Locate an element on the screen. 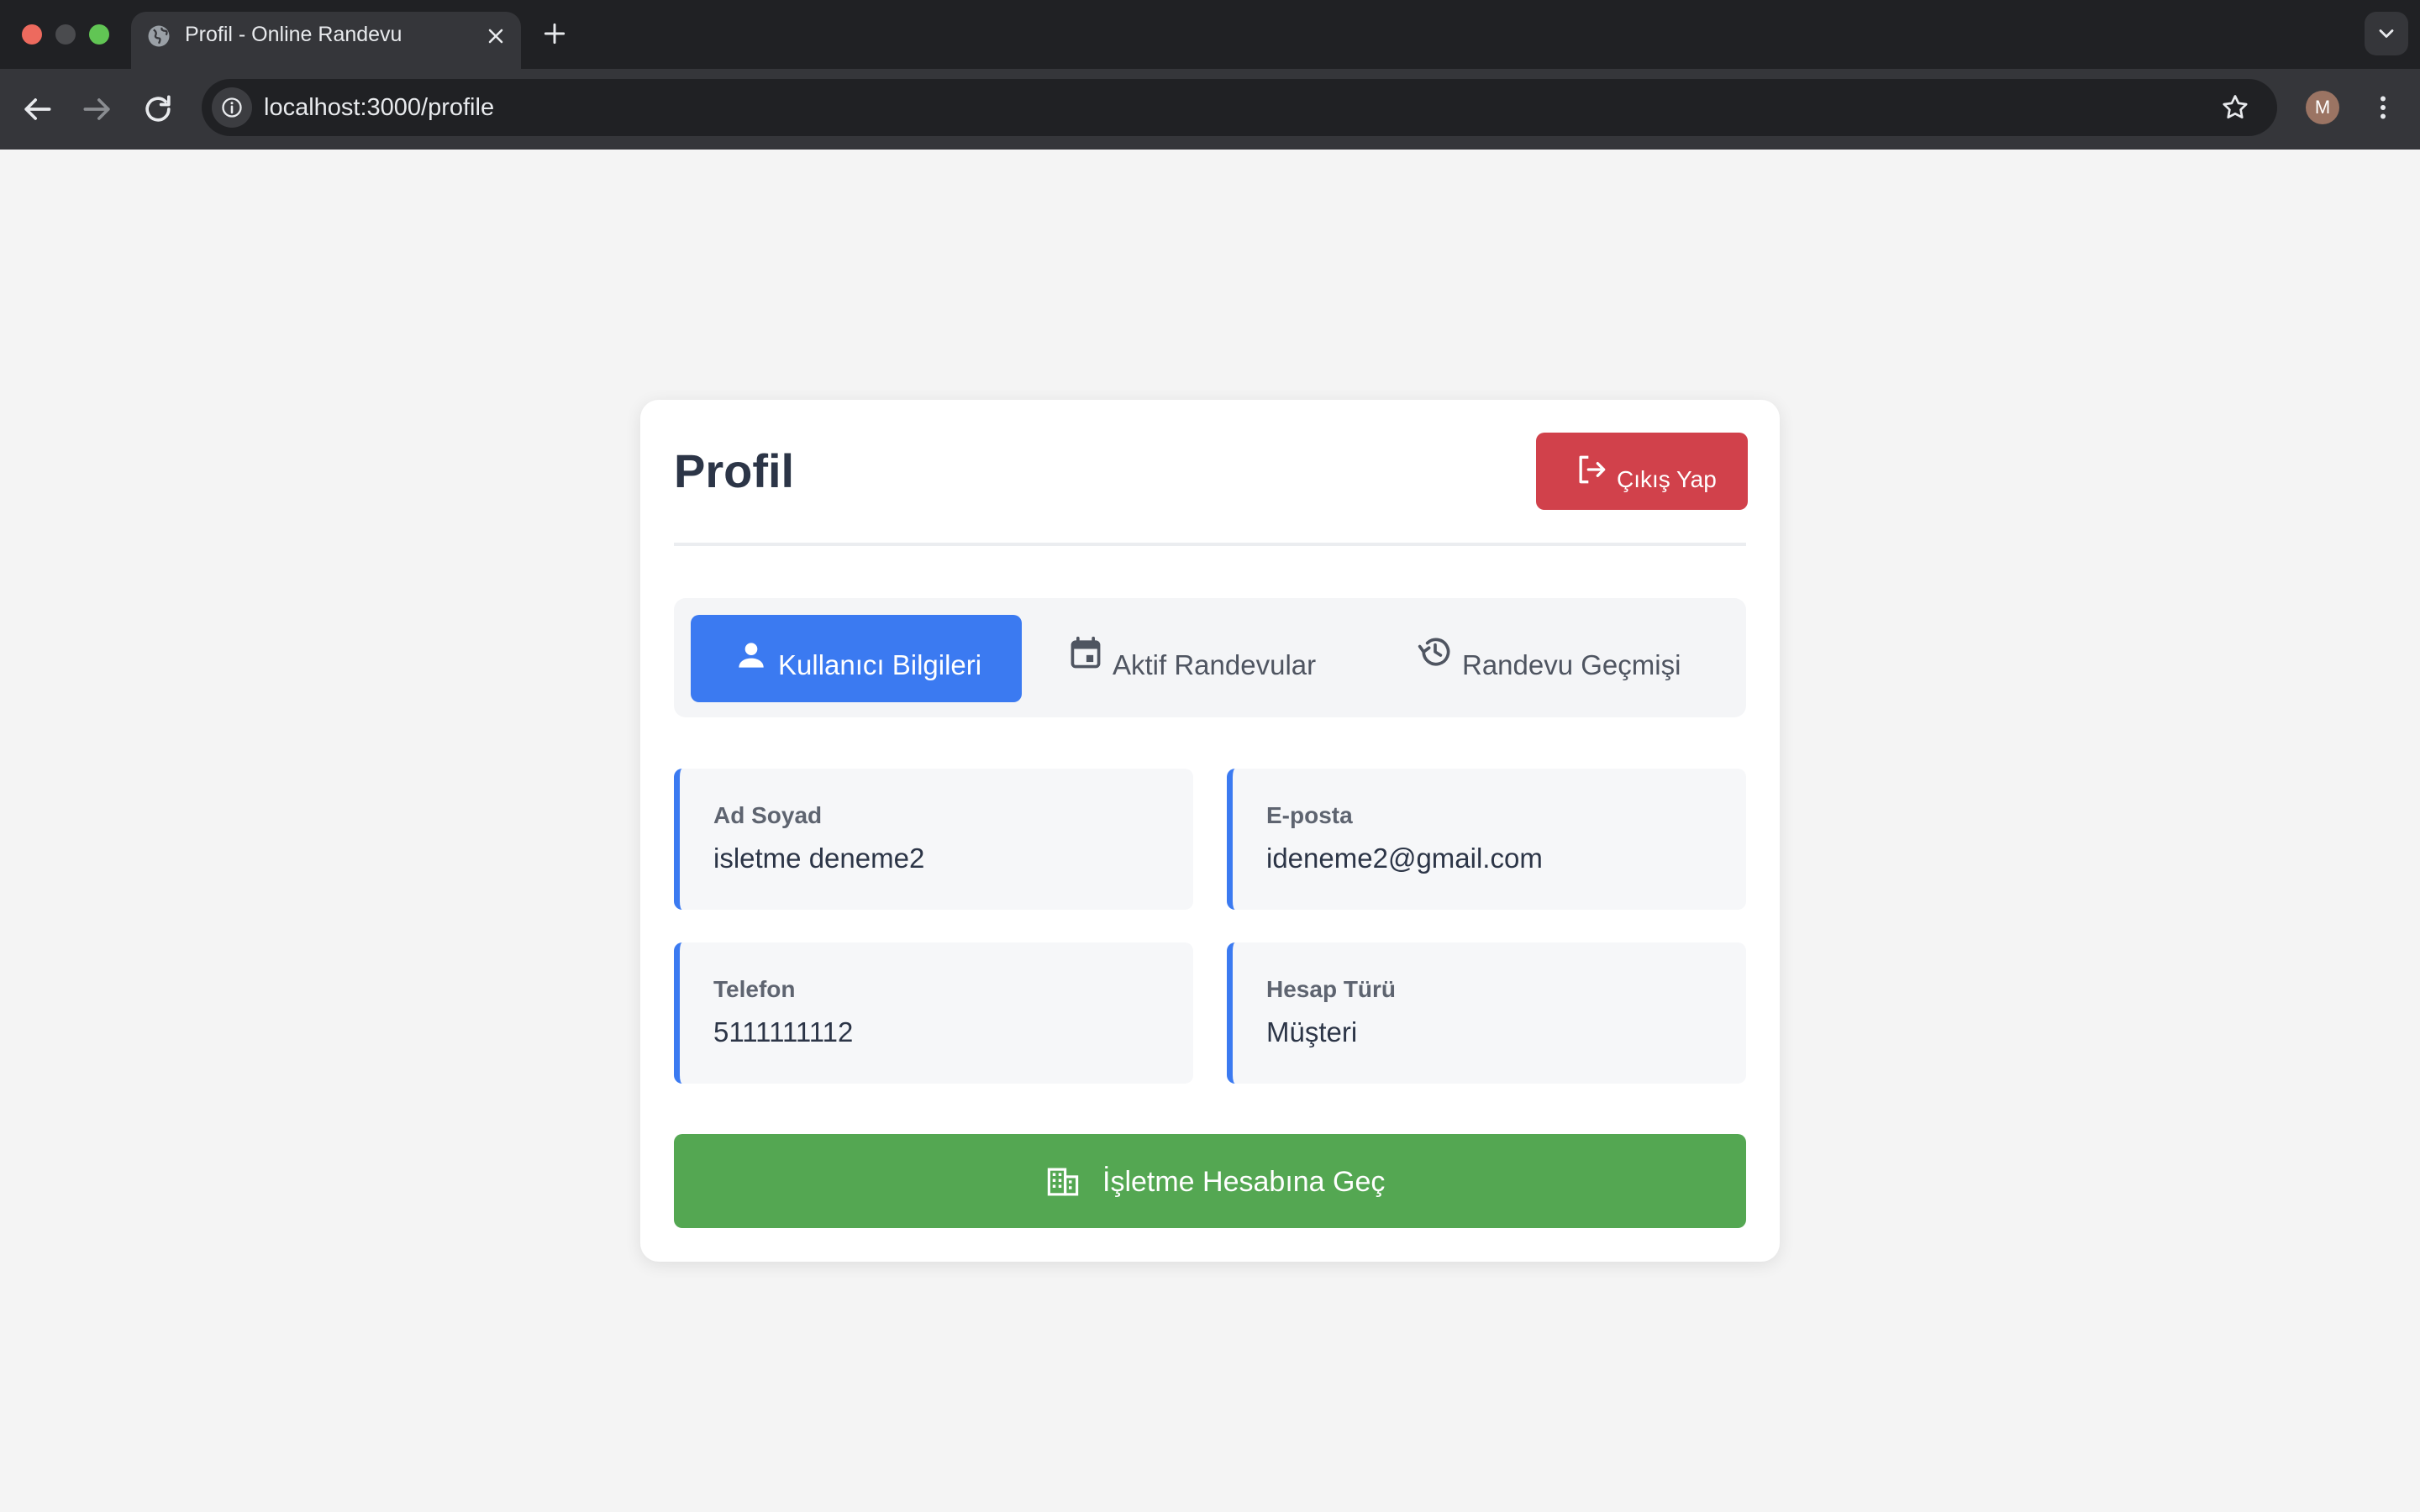 The height and width of the screenshot is (1512, 2420). history-icon is located at coordinates (1434, 652).